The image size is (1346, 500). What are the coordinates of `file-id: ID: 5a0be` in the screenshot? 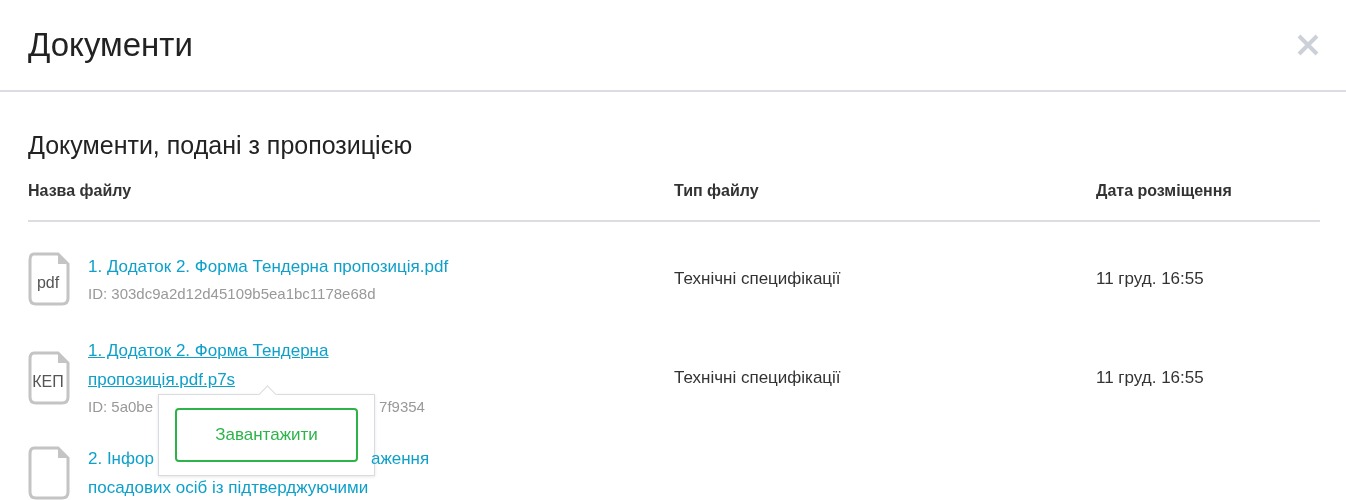 It's located at (121, 407).